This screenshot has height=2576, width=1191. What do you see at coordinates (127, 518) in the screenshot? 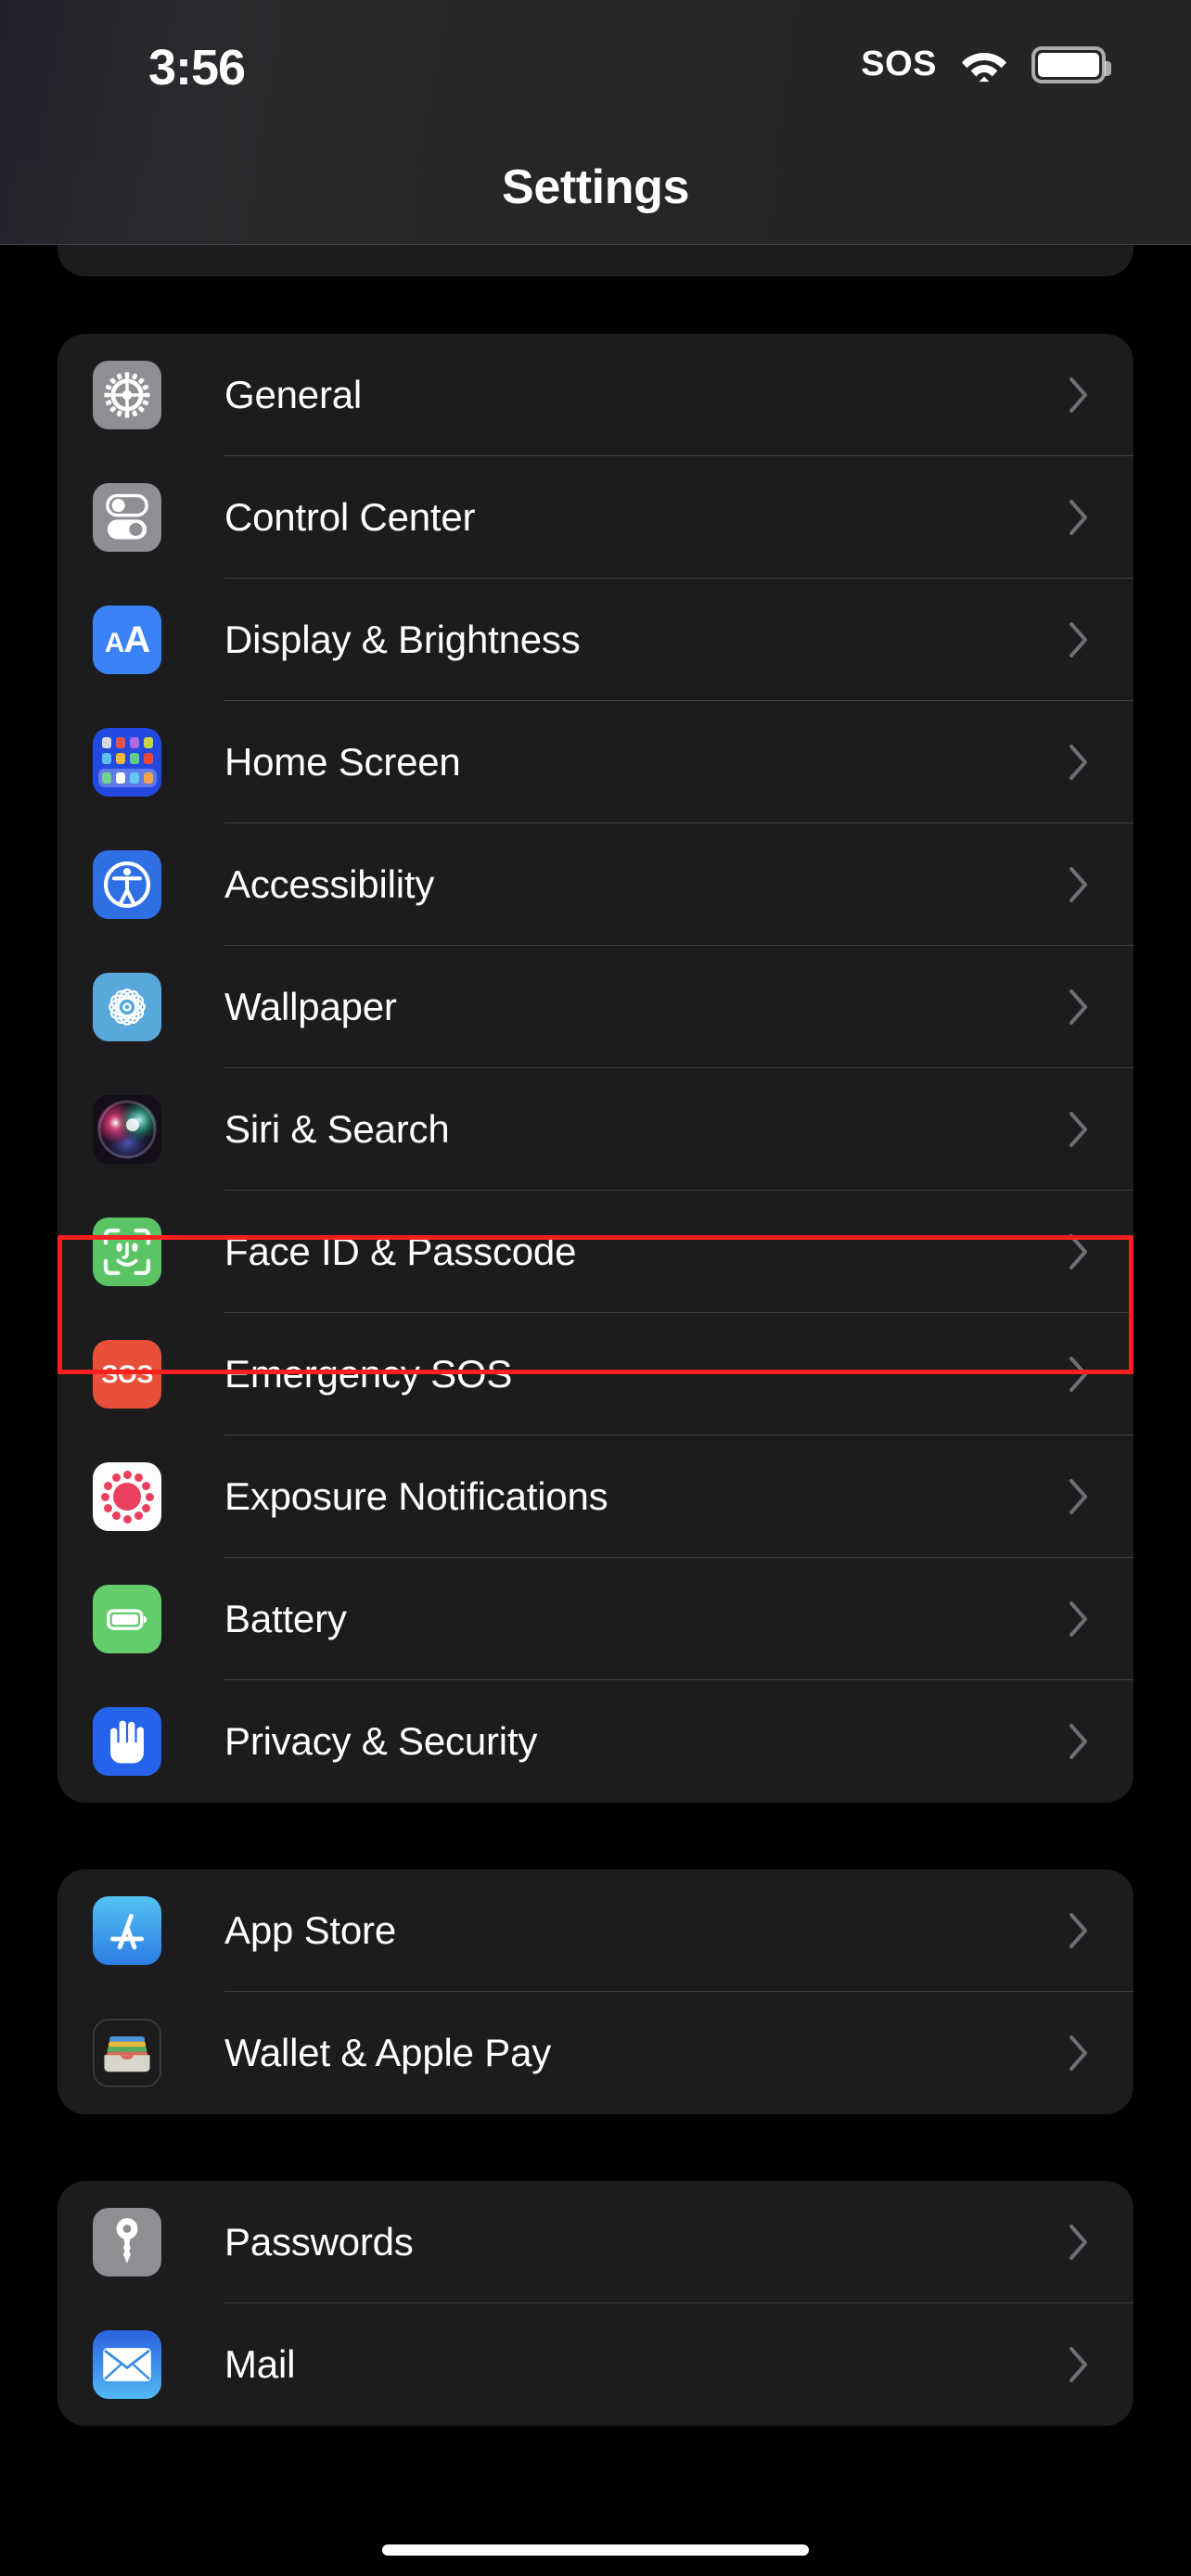
I see `toggles-icon` at bounding box center [127, 518].